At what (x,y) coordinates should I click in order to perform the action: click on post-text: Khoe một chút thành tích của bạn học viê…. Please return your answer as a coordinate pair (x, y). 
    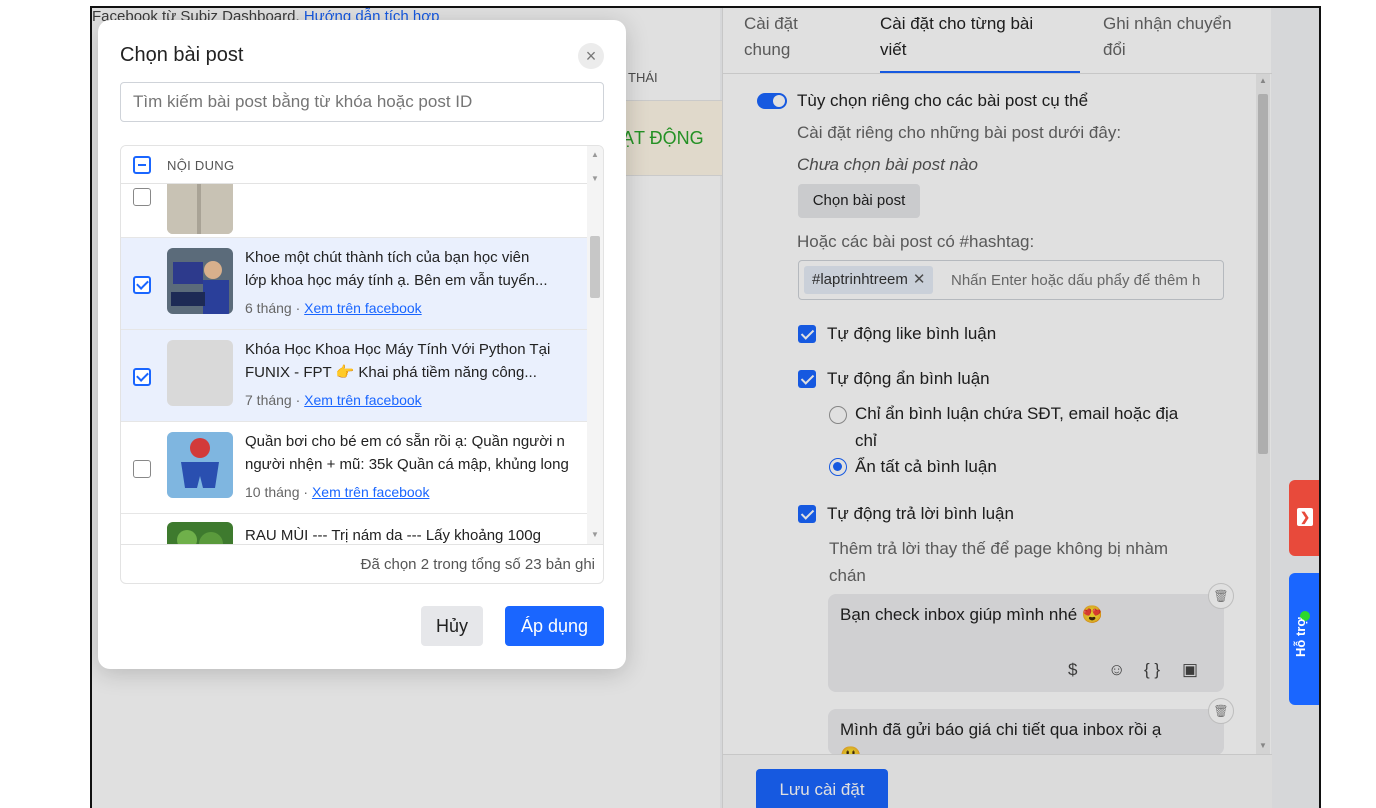
    Looking at the image, I should click on (396, 269).